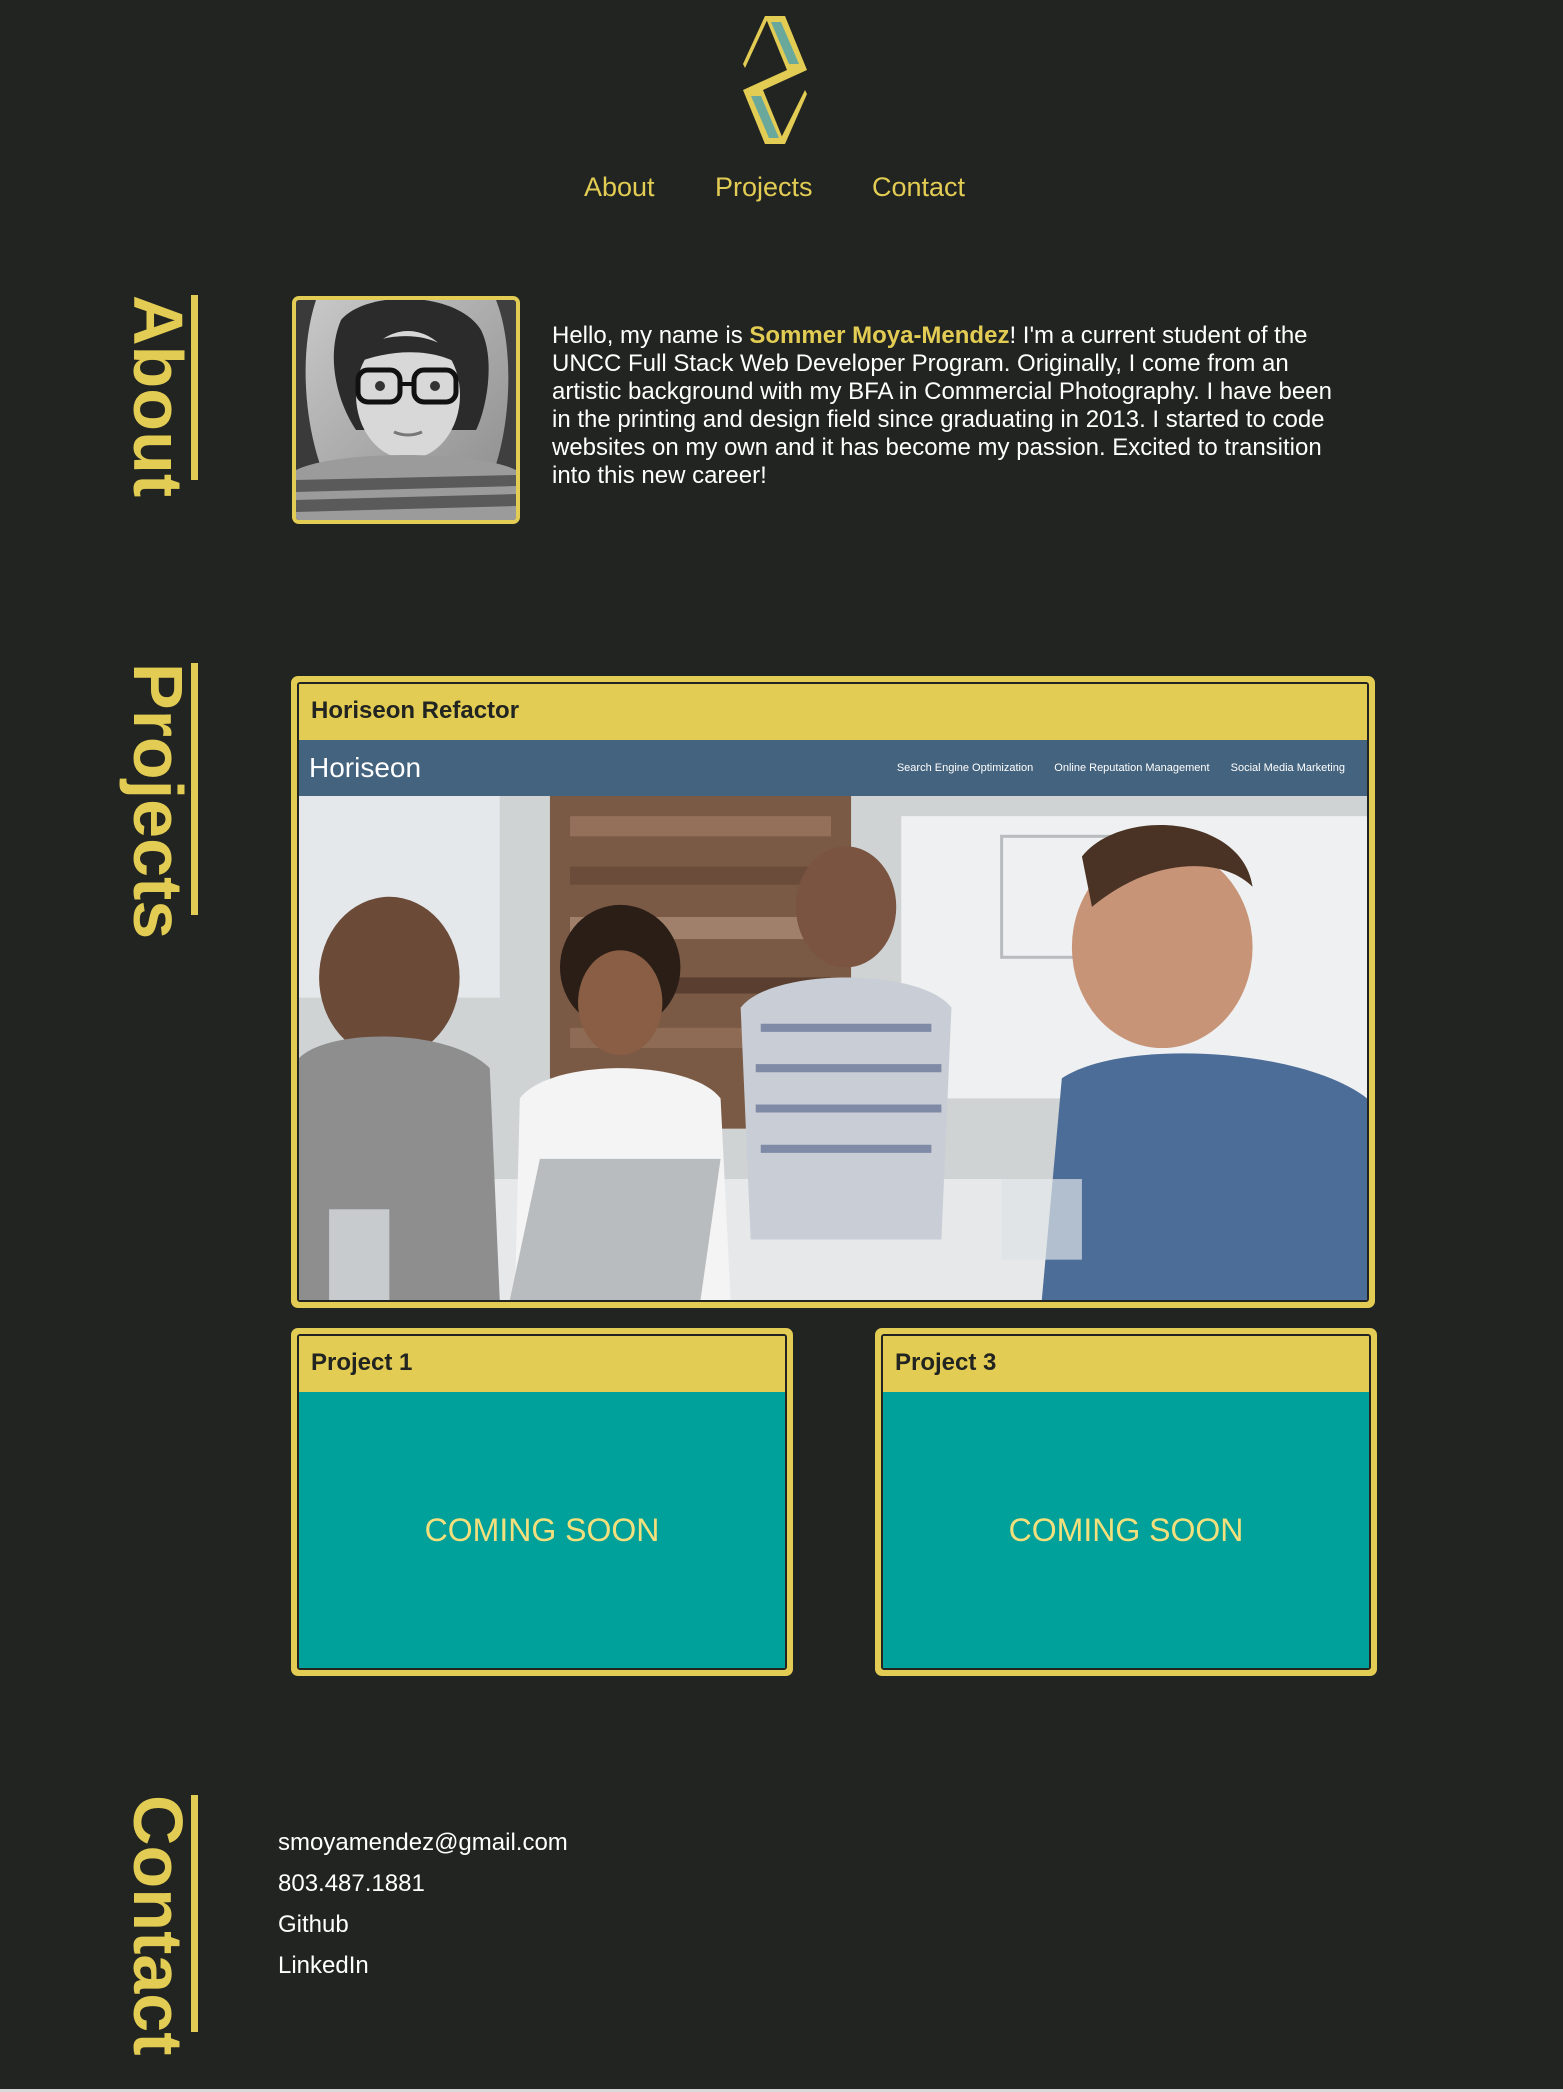 The image size is (1563, 2092). Describe the element at coordinates (423, 1965) in the screenshot. I see `linkedin-link: LinkedIn` at that location.